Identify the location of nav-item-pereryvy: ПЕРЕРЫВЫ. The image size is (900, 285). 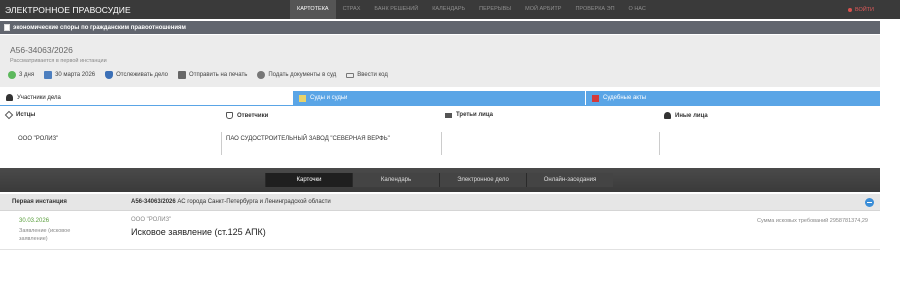
(495, 9).